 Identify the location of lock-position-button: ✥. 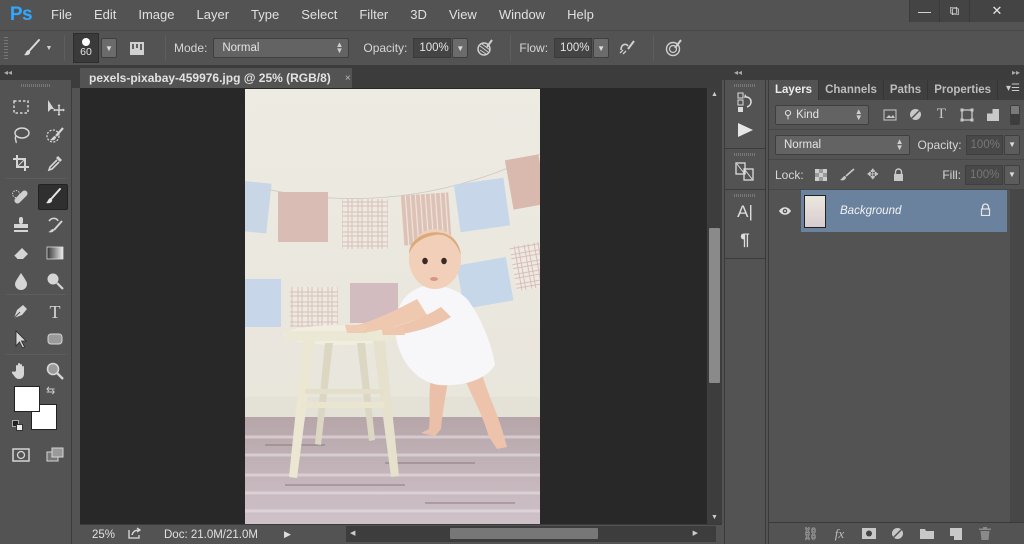
(873, 174).